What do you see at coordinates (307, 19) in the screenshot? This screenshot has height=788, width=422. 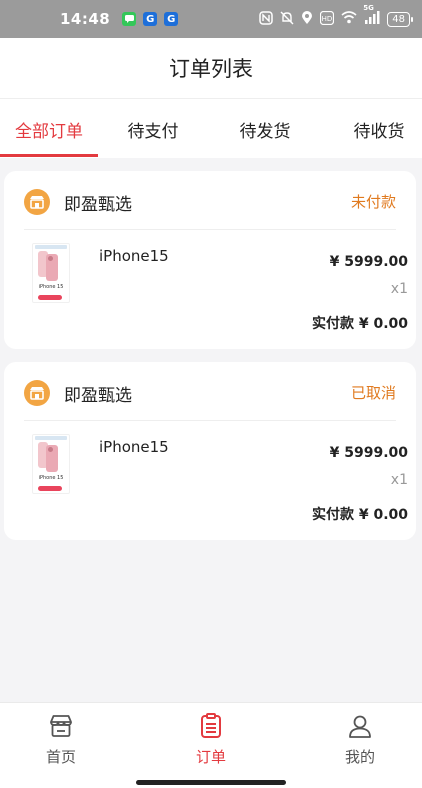 I see `location-icon` at bounding box center [307, 19].